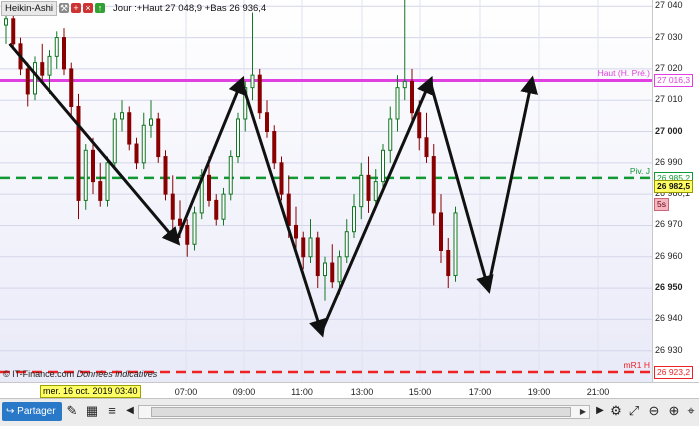 This screenshot has width=699, height=426. I want to click on share-icon: ↪, so click(10, 411).